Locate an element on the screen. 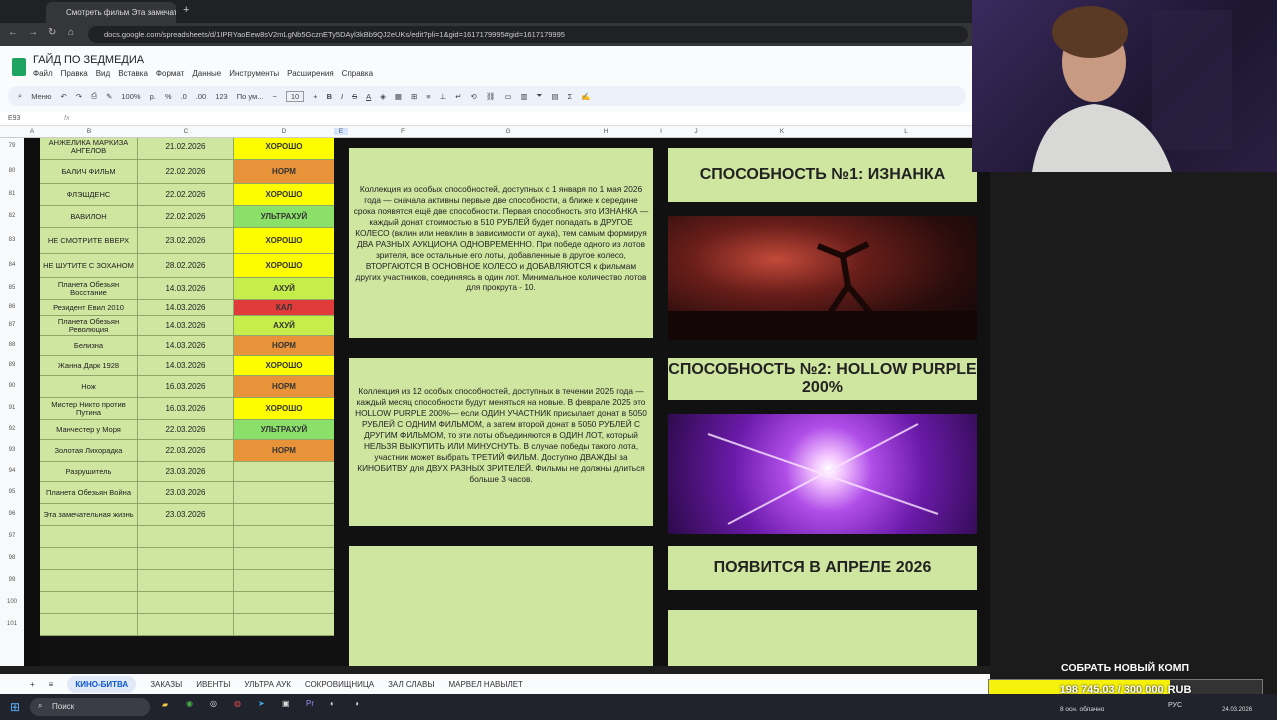  table-row: Планета Обезьян Война 23.03.2026 is located at coordinates (187, 493).